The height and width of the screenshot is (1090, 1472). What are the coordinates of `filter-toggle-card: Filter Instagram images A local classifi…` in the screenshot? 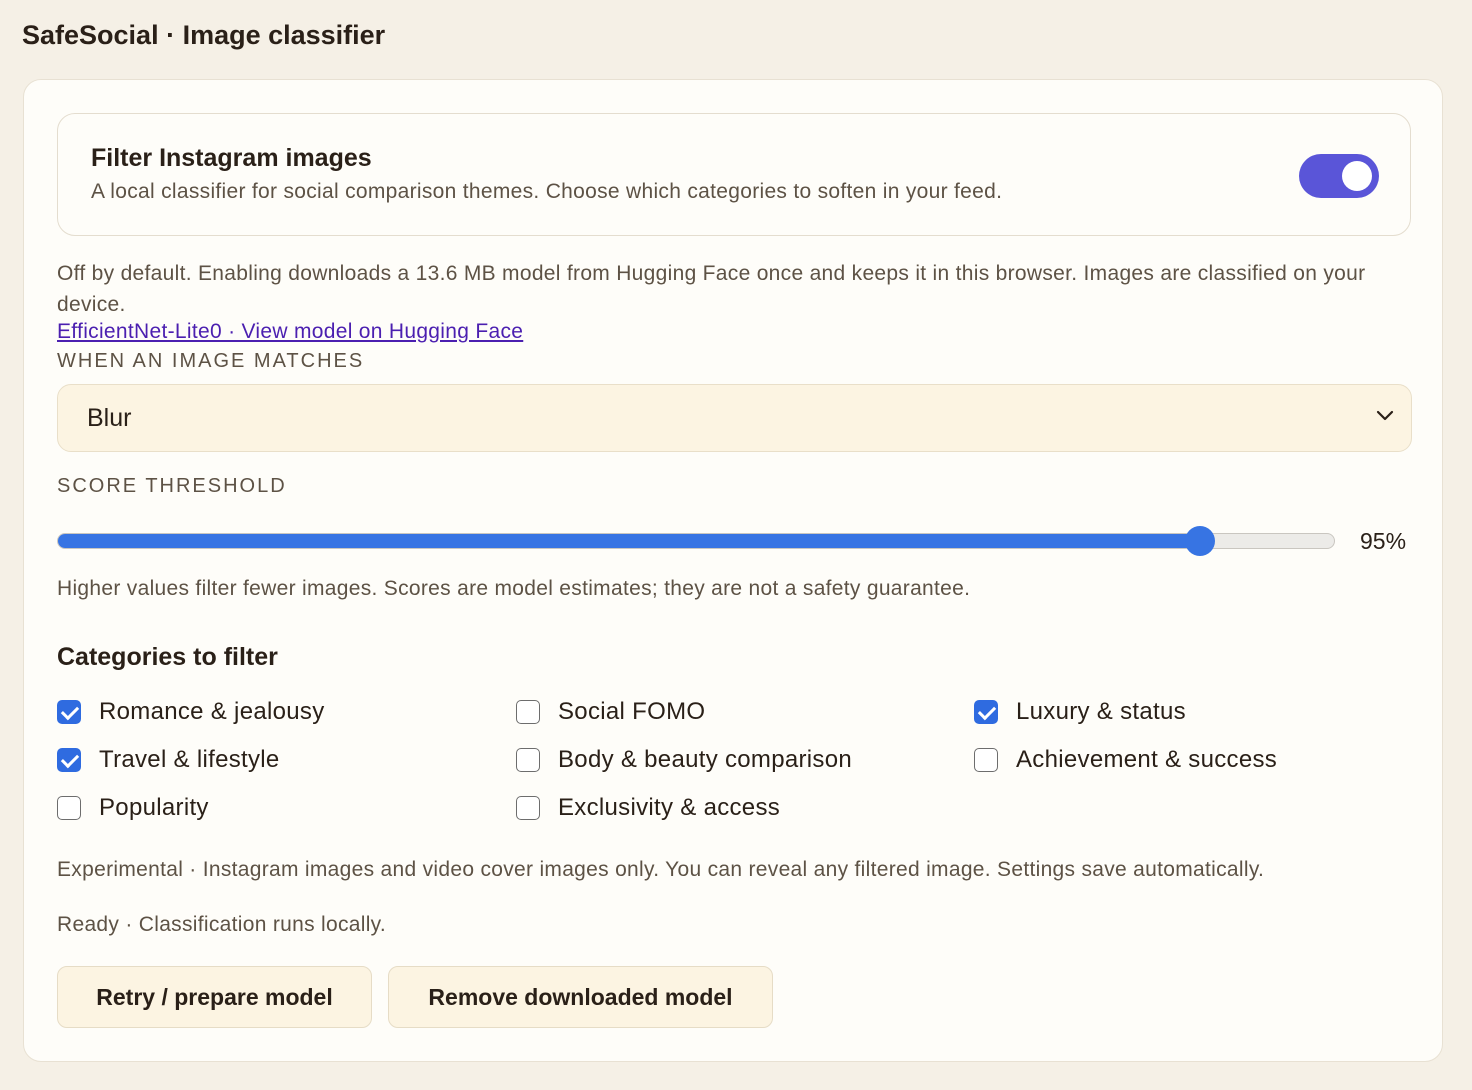 It's located at (734, 174).